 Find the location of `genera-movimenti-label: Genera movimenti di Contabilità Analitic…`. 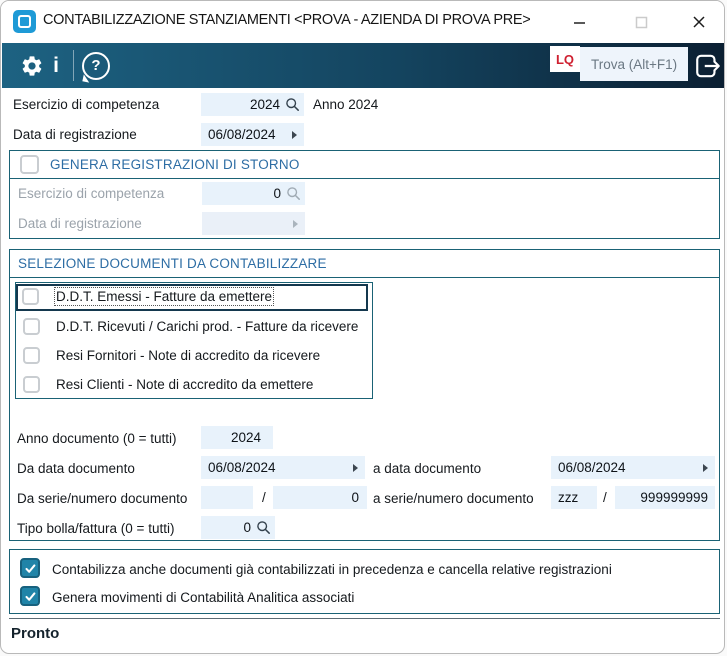

genera-movimenti-label: Genera movimenti di Contabilità Analitic… is located at coordinates (203, 597).